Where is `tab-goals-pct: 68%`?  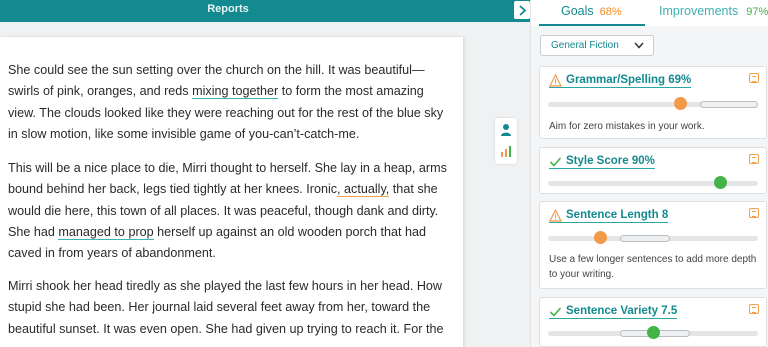
tab-goals-pct: 68% is located at coordinates (610, 12).